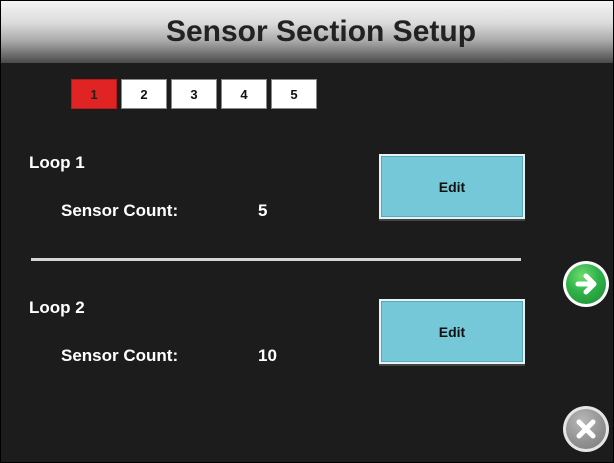 This screenshot has height=463, width=614. Describe the element at coordinates (452, 331) in the screenshot. I see `loop-2-edit-button: Edit` at that location.